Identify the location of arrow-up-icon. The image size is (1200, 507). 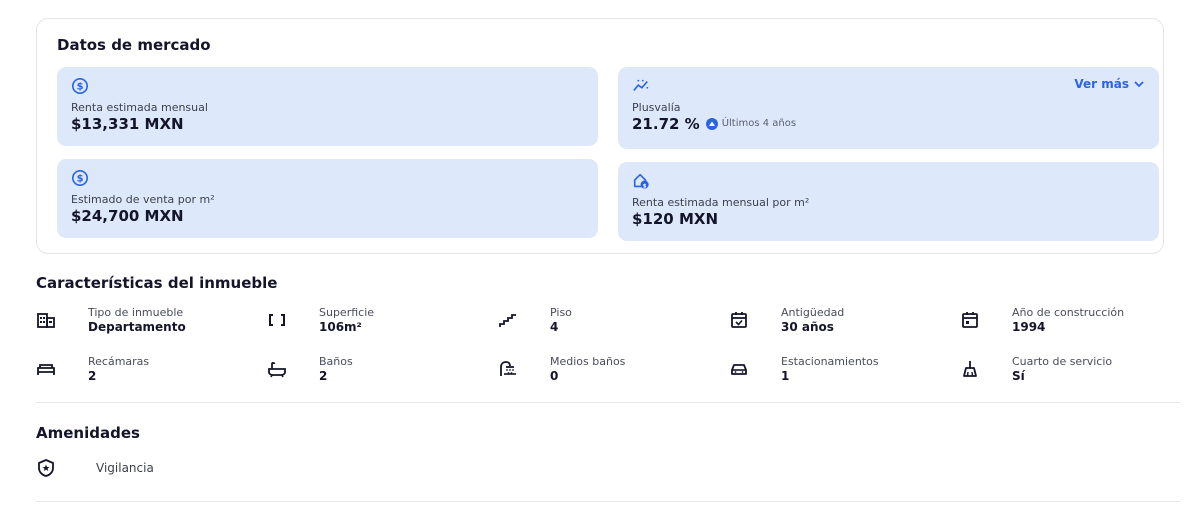
(711, 124).